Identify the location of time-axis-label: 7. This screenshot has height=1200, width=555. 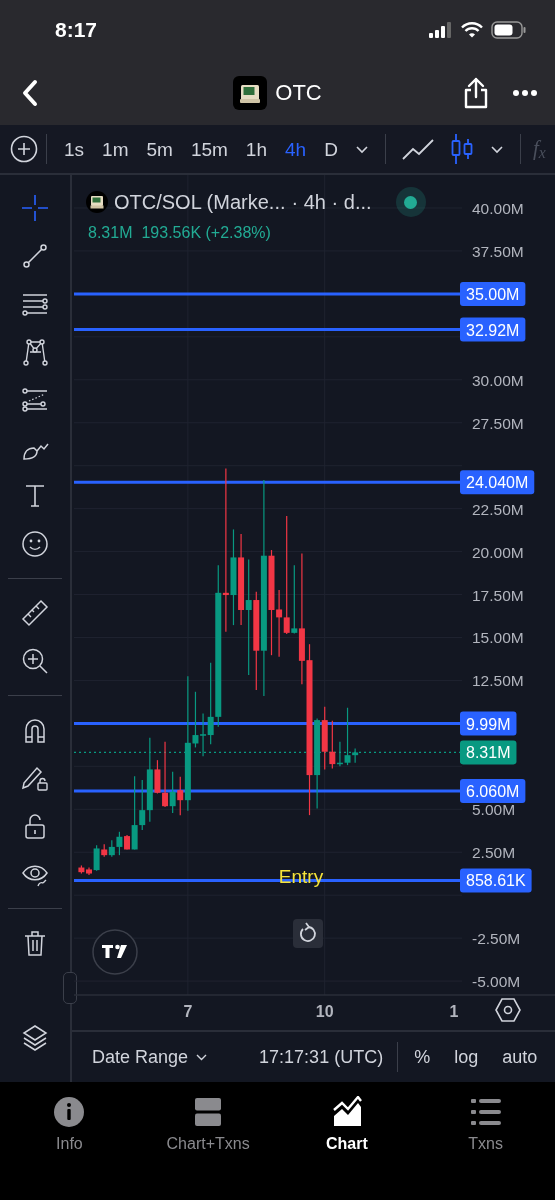
(188, 1011).